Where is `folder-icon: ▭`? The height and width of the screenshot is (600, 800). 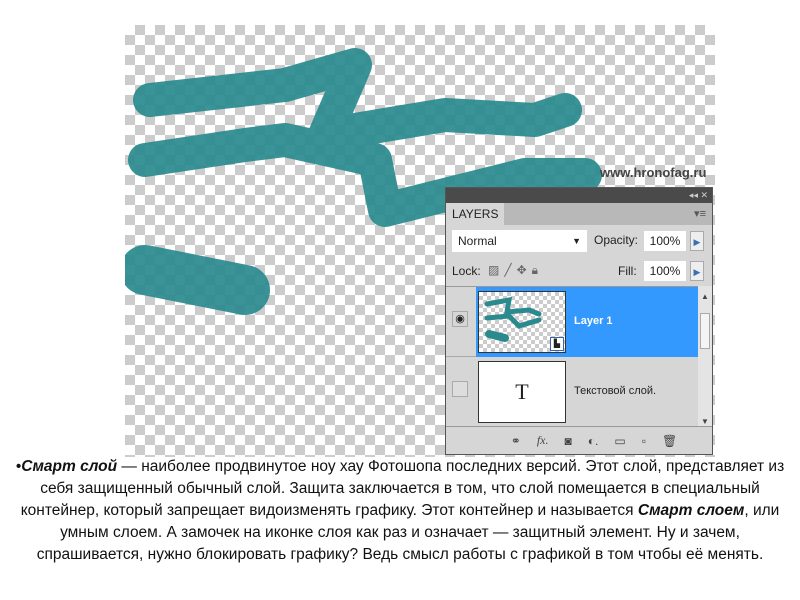 folder-icon: ▭ is located at coordinates (619, 441).